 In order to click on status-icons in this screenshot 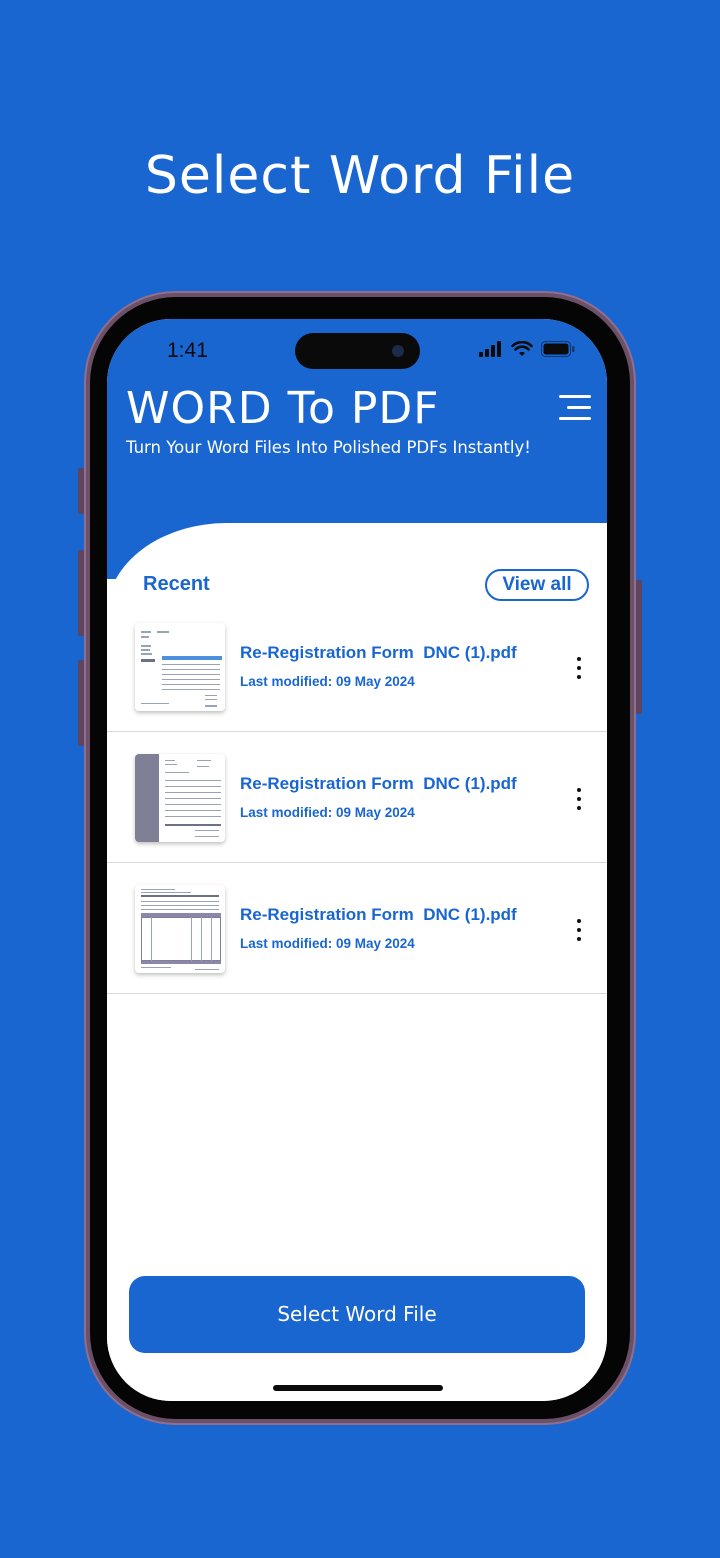, I will do `click(527, 349)`.